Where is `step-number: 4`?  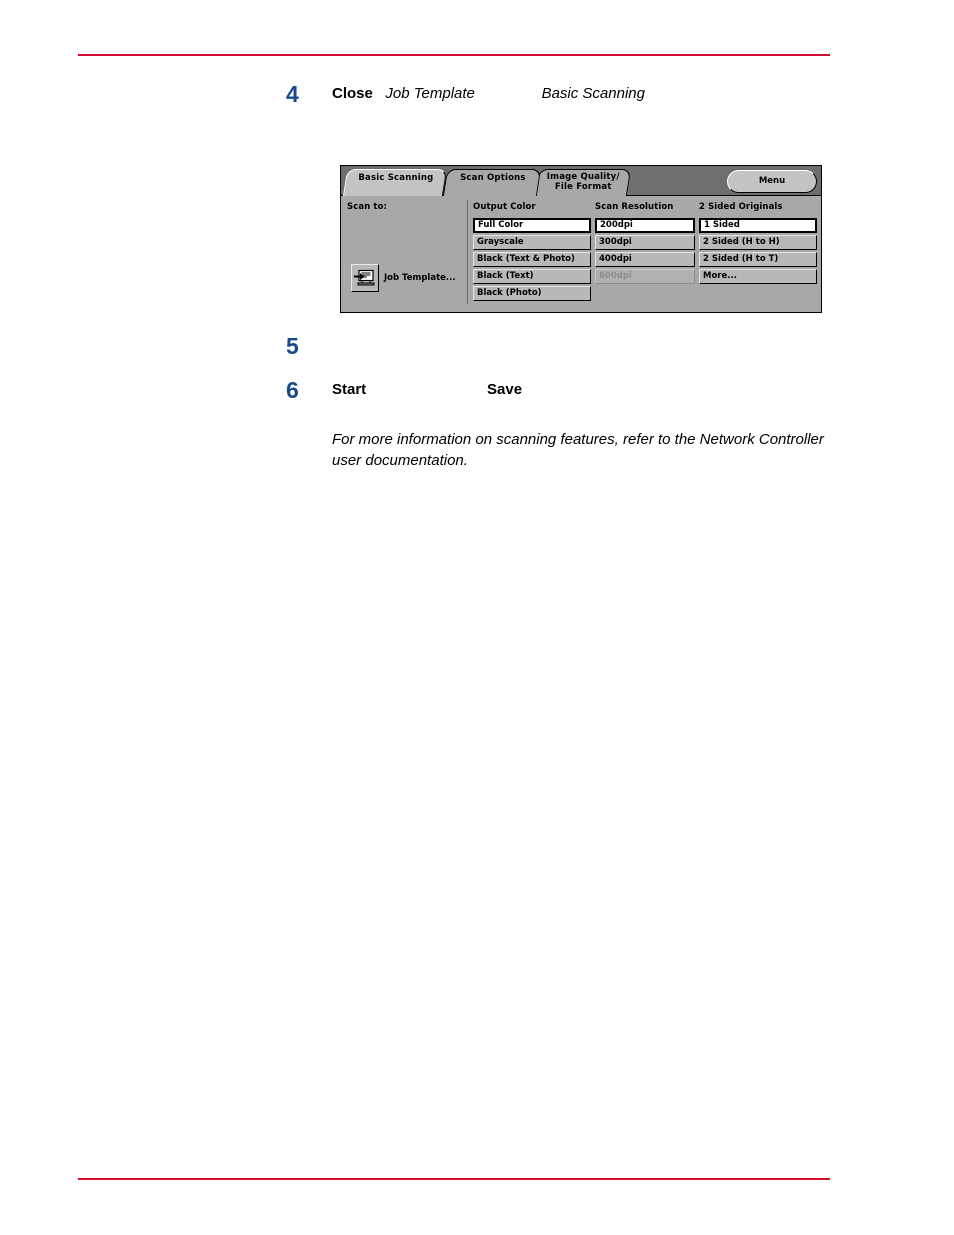 step-number: 4 is located at coordinates (292, 94).